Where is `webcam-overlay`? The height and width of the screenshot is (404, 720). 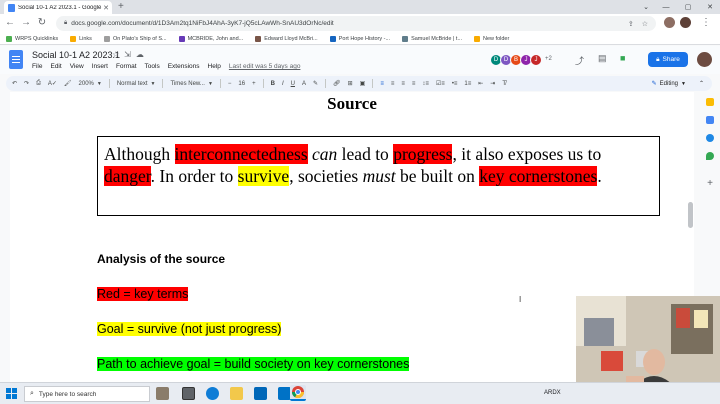 webcam-overlay is located at coordinates (648, 341).